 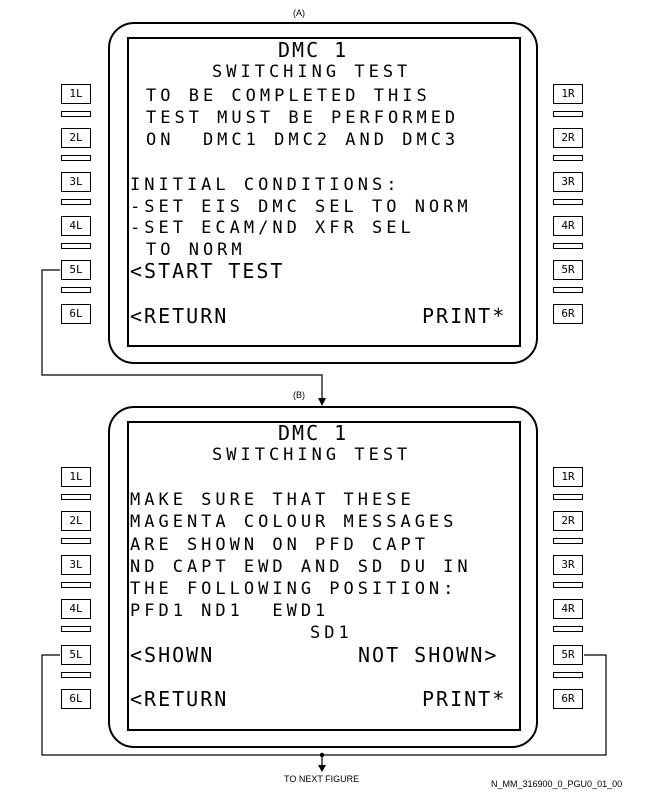 What do you see at coordinates (196, 250) in the screenshot?
I see `screen-a-line: TO NORM` at bounding box center [196, 250].